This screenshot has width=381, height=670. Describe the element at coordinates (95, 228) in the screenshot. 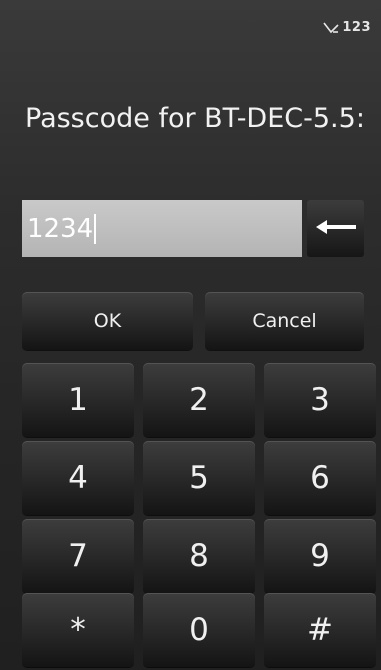

I see `text-caret` at that location.